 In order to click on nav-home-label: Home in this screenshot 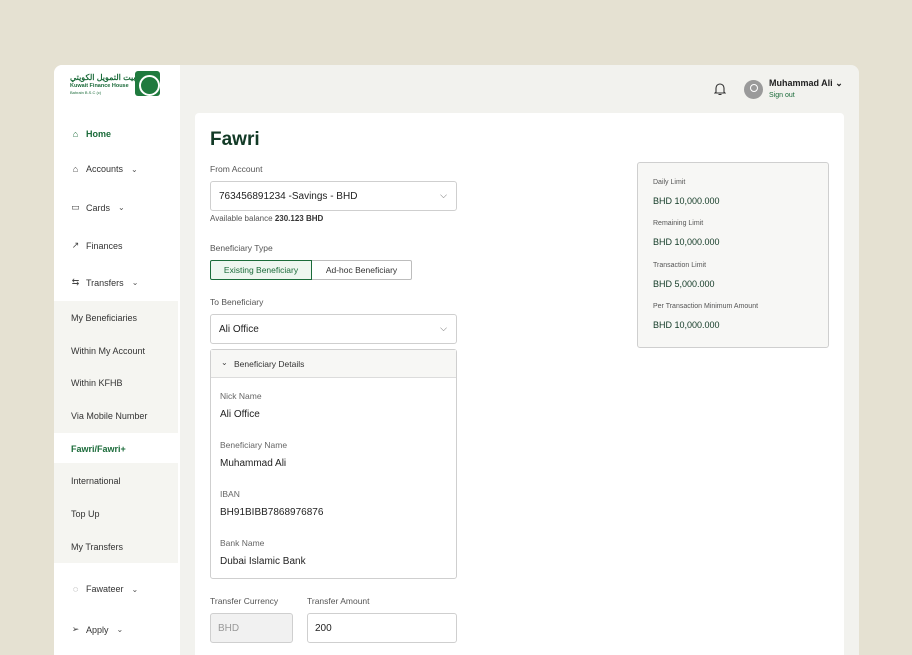, I will do `click(99, 134)`.